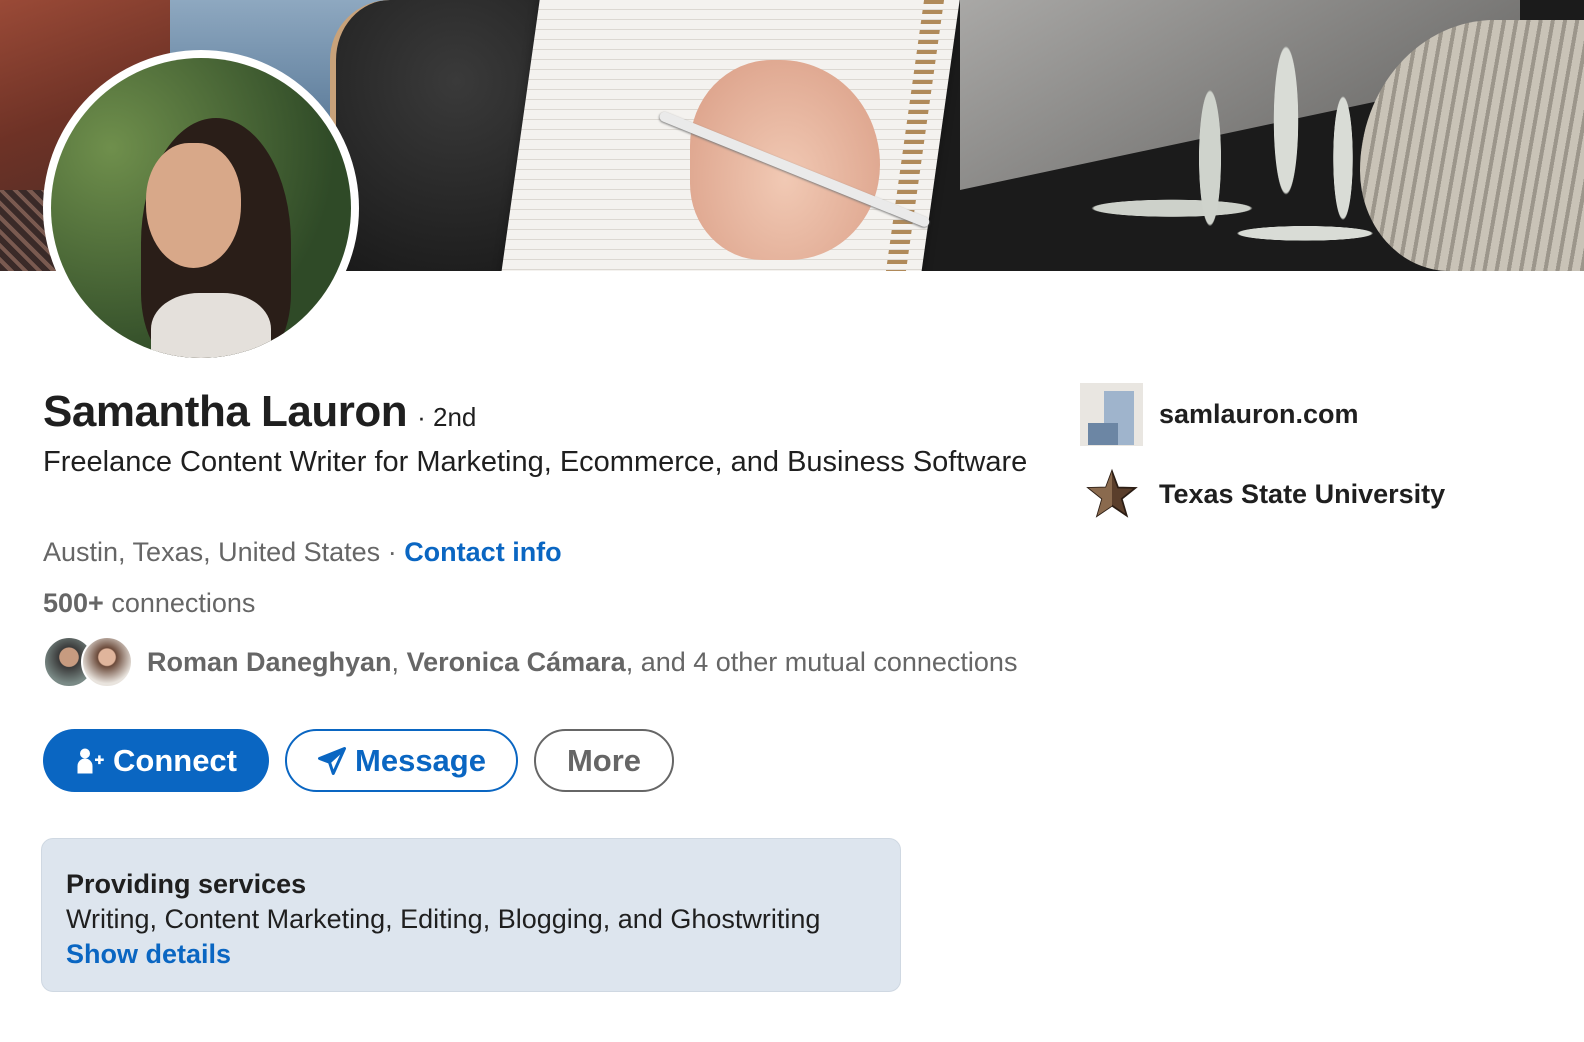 This screenshot has height=1042, width=1584. What do you see at coordinates (107, 662) in the screenshot?
I see `mutual-avatar` at bounding box center [107, 662].